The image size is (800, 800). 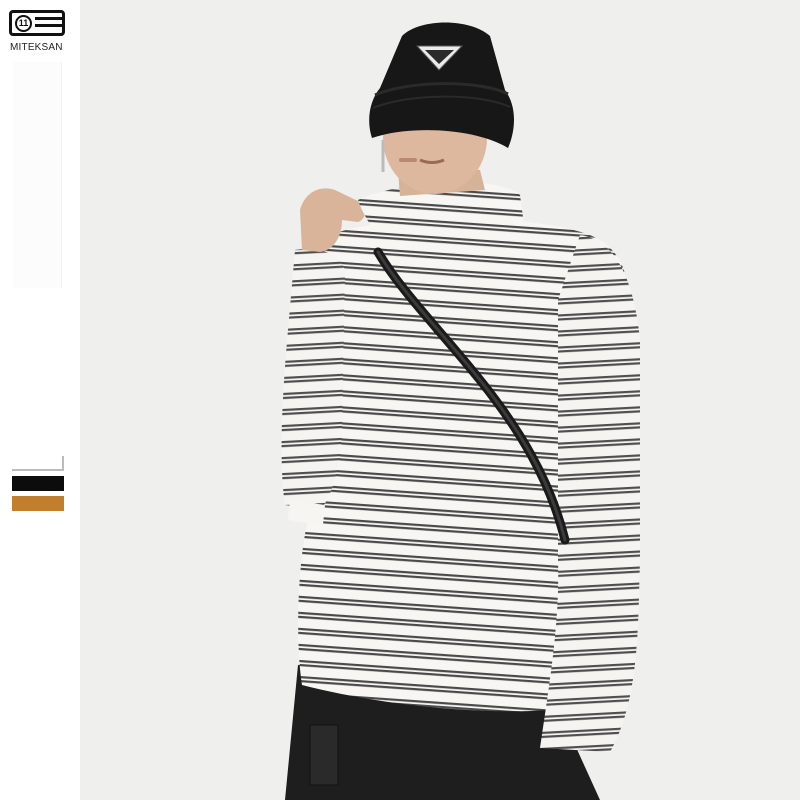 I want to click on color-swatch-black, so click(x=38, y=483).